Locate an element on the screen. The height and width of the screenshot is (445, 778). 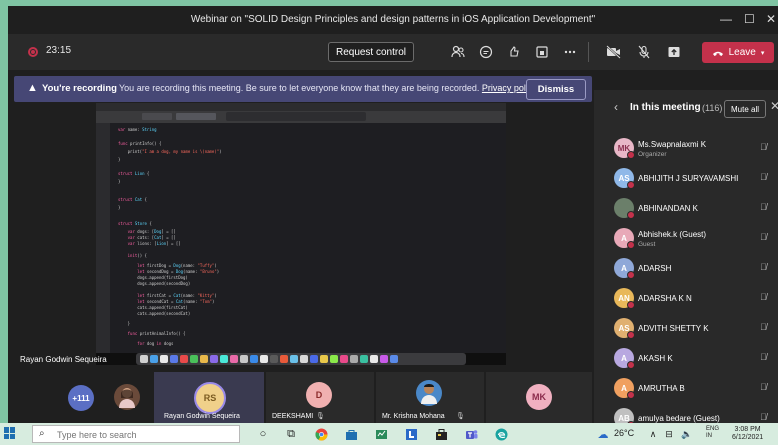
weather-temperature: 26°C is located at coordinates (624, 433).